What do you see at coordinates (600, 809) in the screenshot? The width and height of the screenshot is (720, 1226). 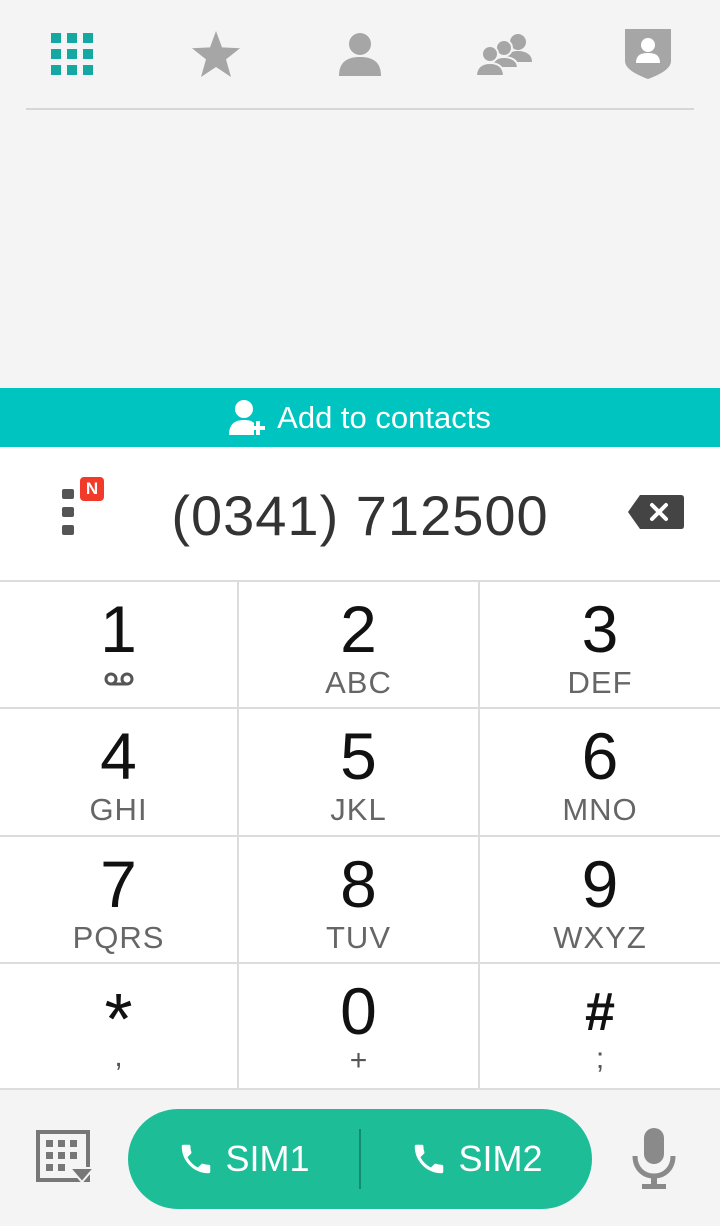 I see `key-letters: MNO` at bounding box center [600, 809].